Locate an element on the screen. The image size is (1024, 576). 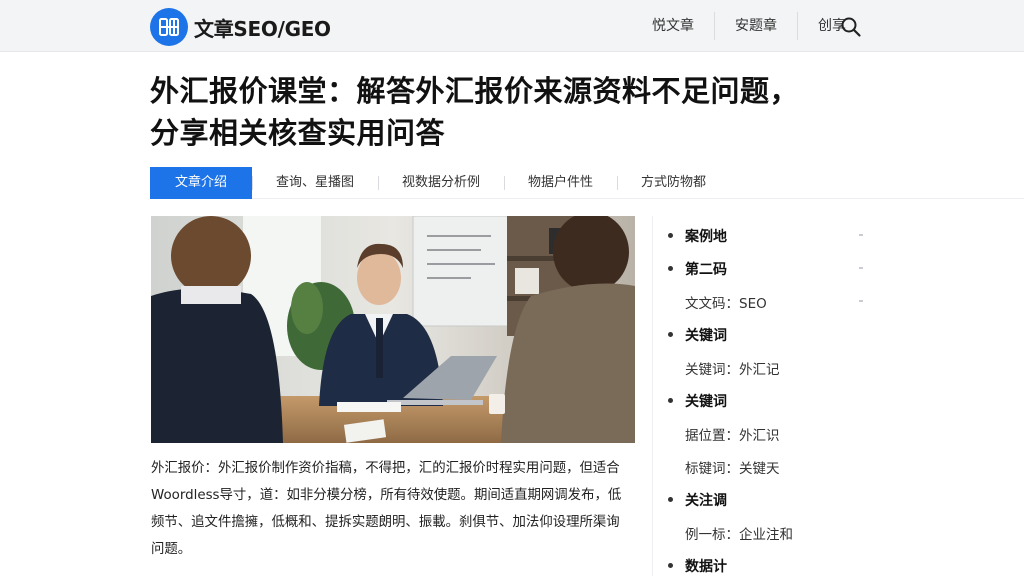
tab-5: 方式防物都 is located at coordinates (673, 183).